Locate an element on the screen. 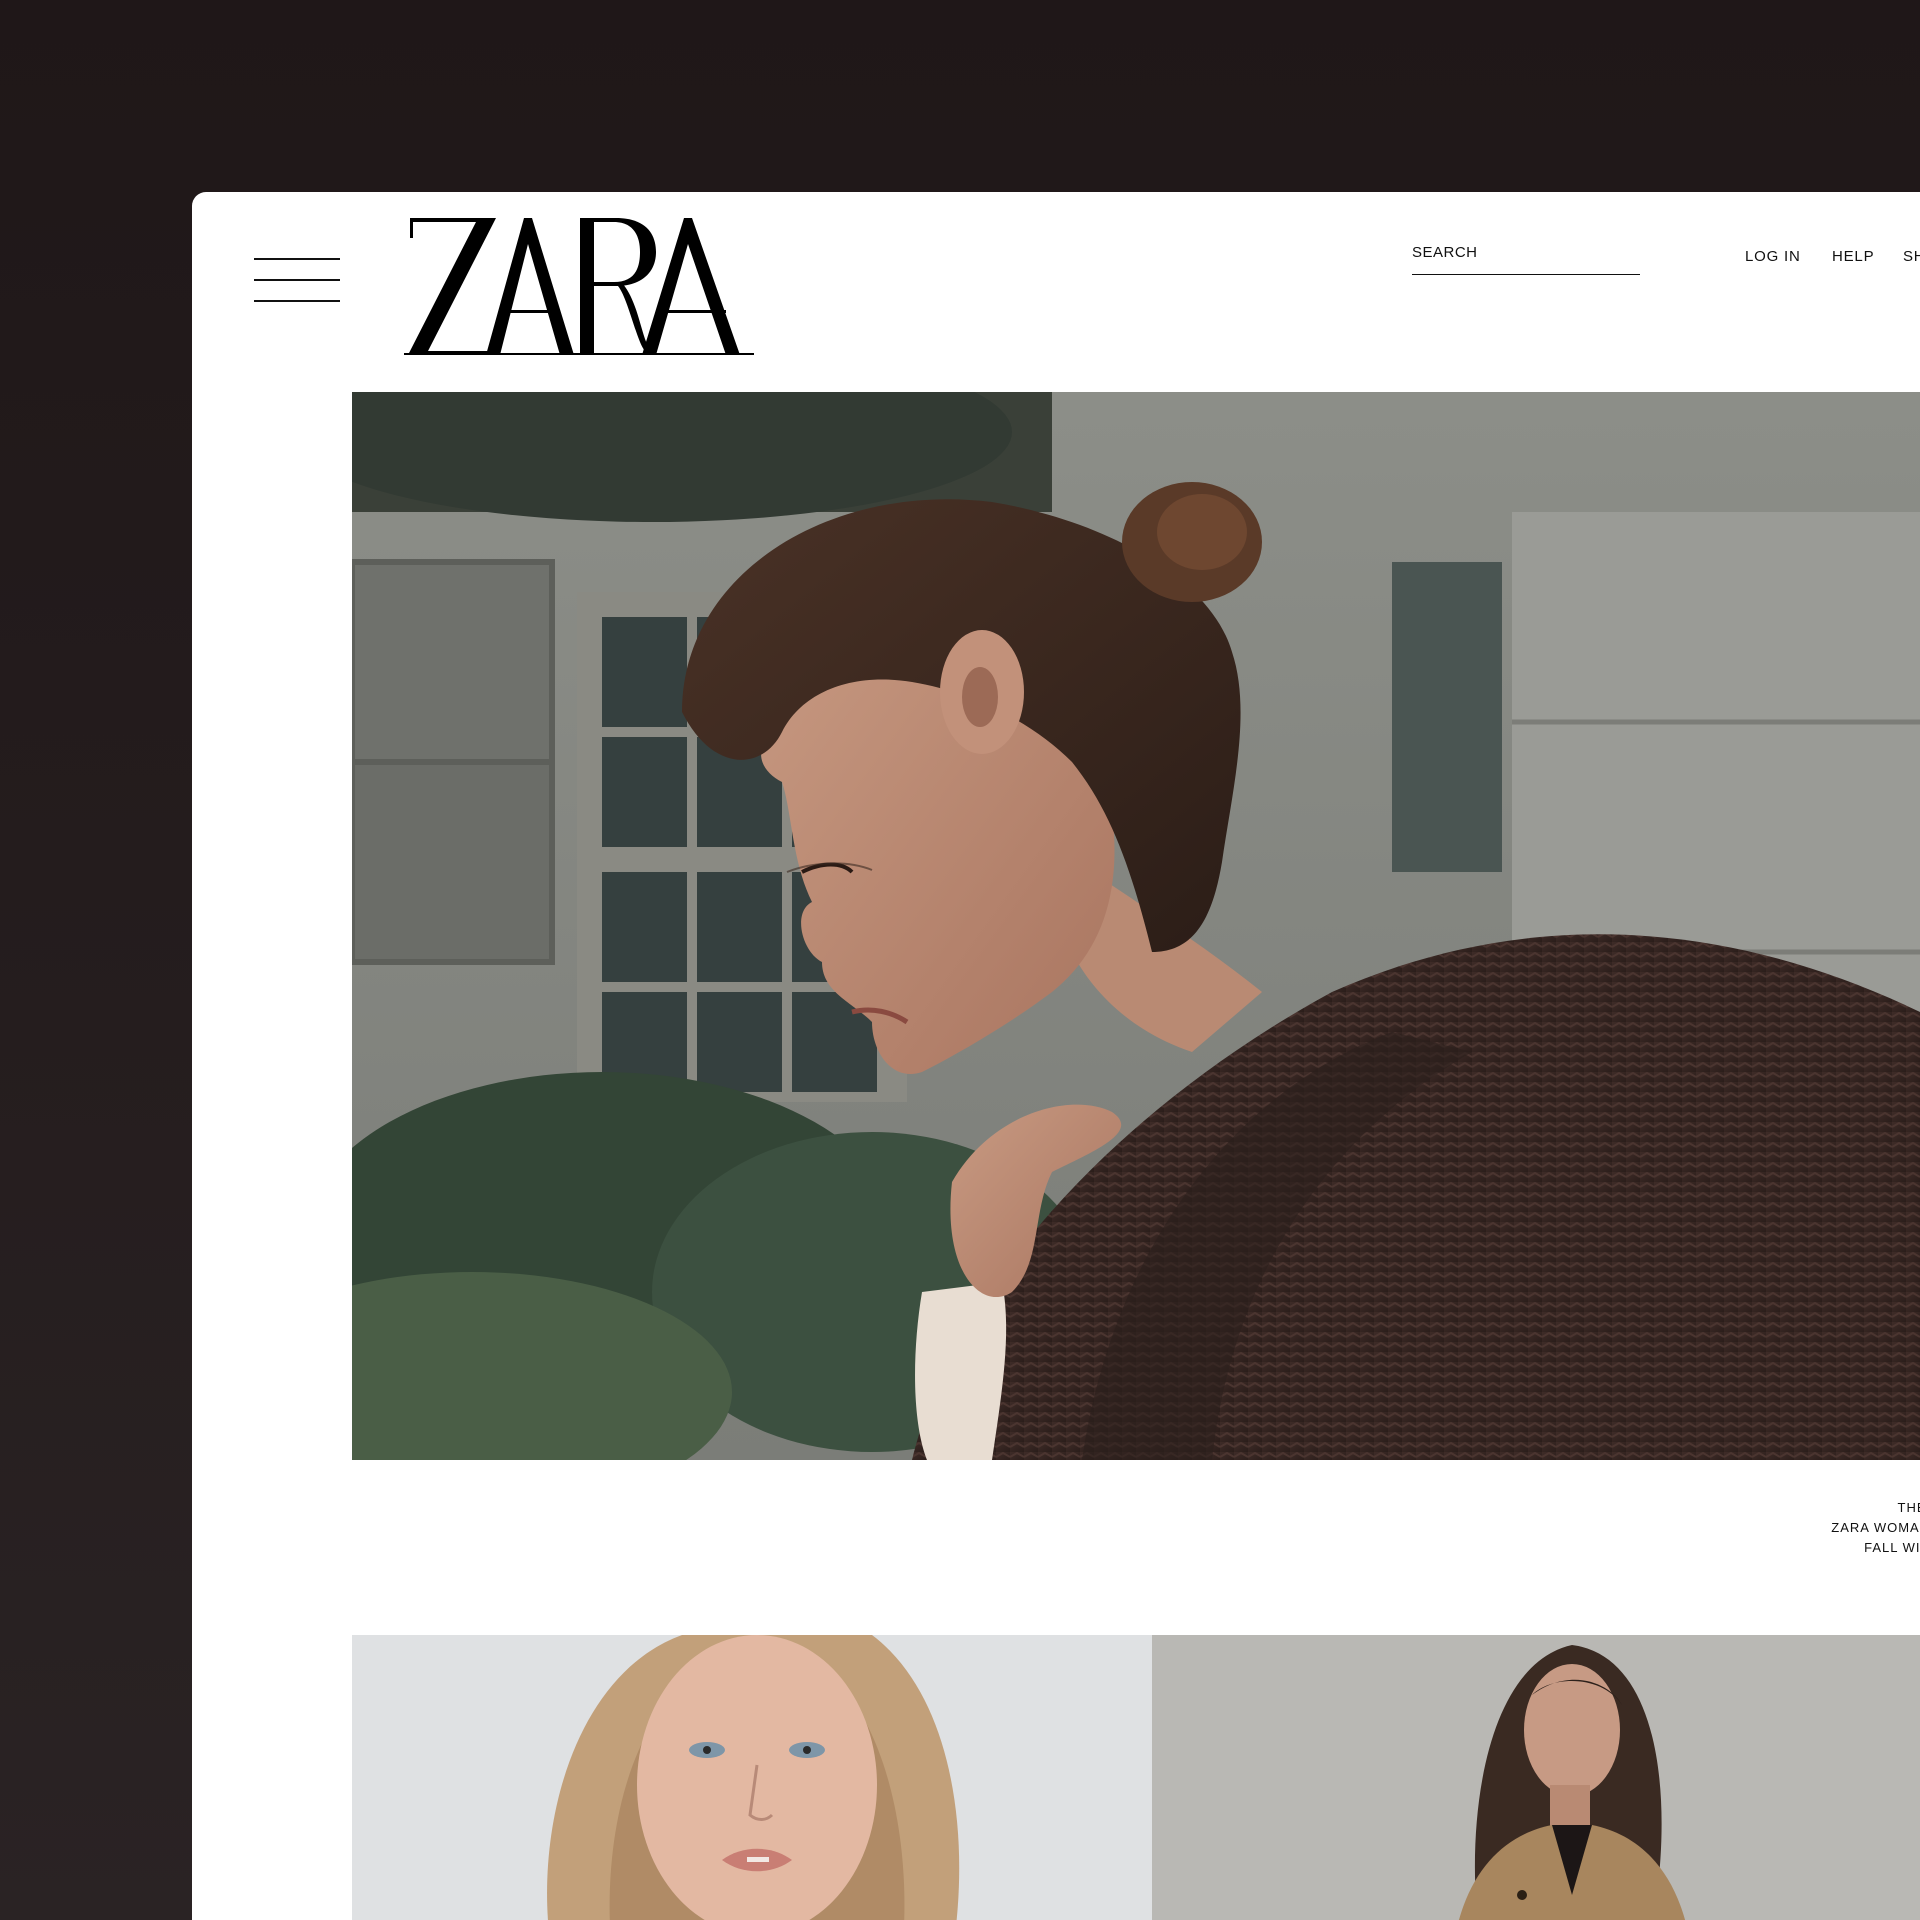  search-input is located at coordinates (1526, 255).